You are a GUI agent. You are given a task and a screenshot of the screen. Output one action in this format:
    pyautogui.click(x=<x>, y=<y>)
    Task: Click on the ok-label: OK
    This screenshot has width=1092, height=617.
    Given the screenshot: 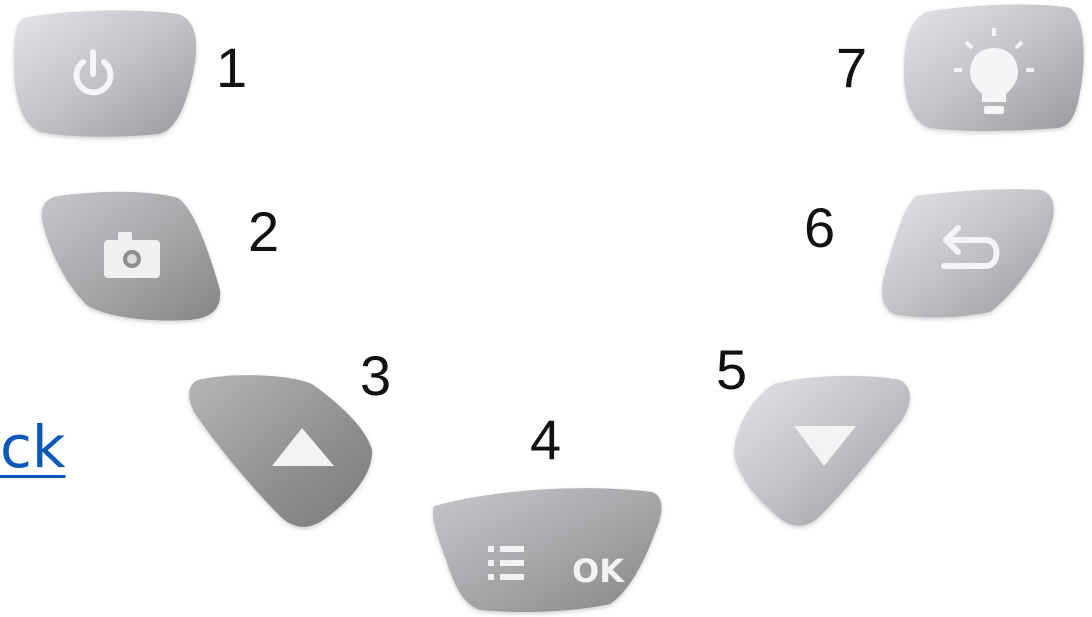 What is the action you would take?
    pyautogui.click(x=598, y=571)
    